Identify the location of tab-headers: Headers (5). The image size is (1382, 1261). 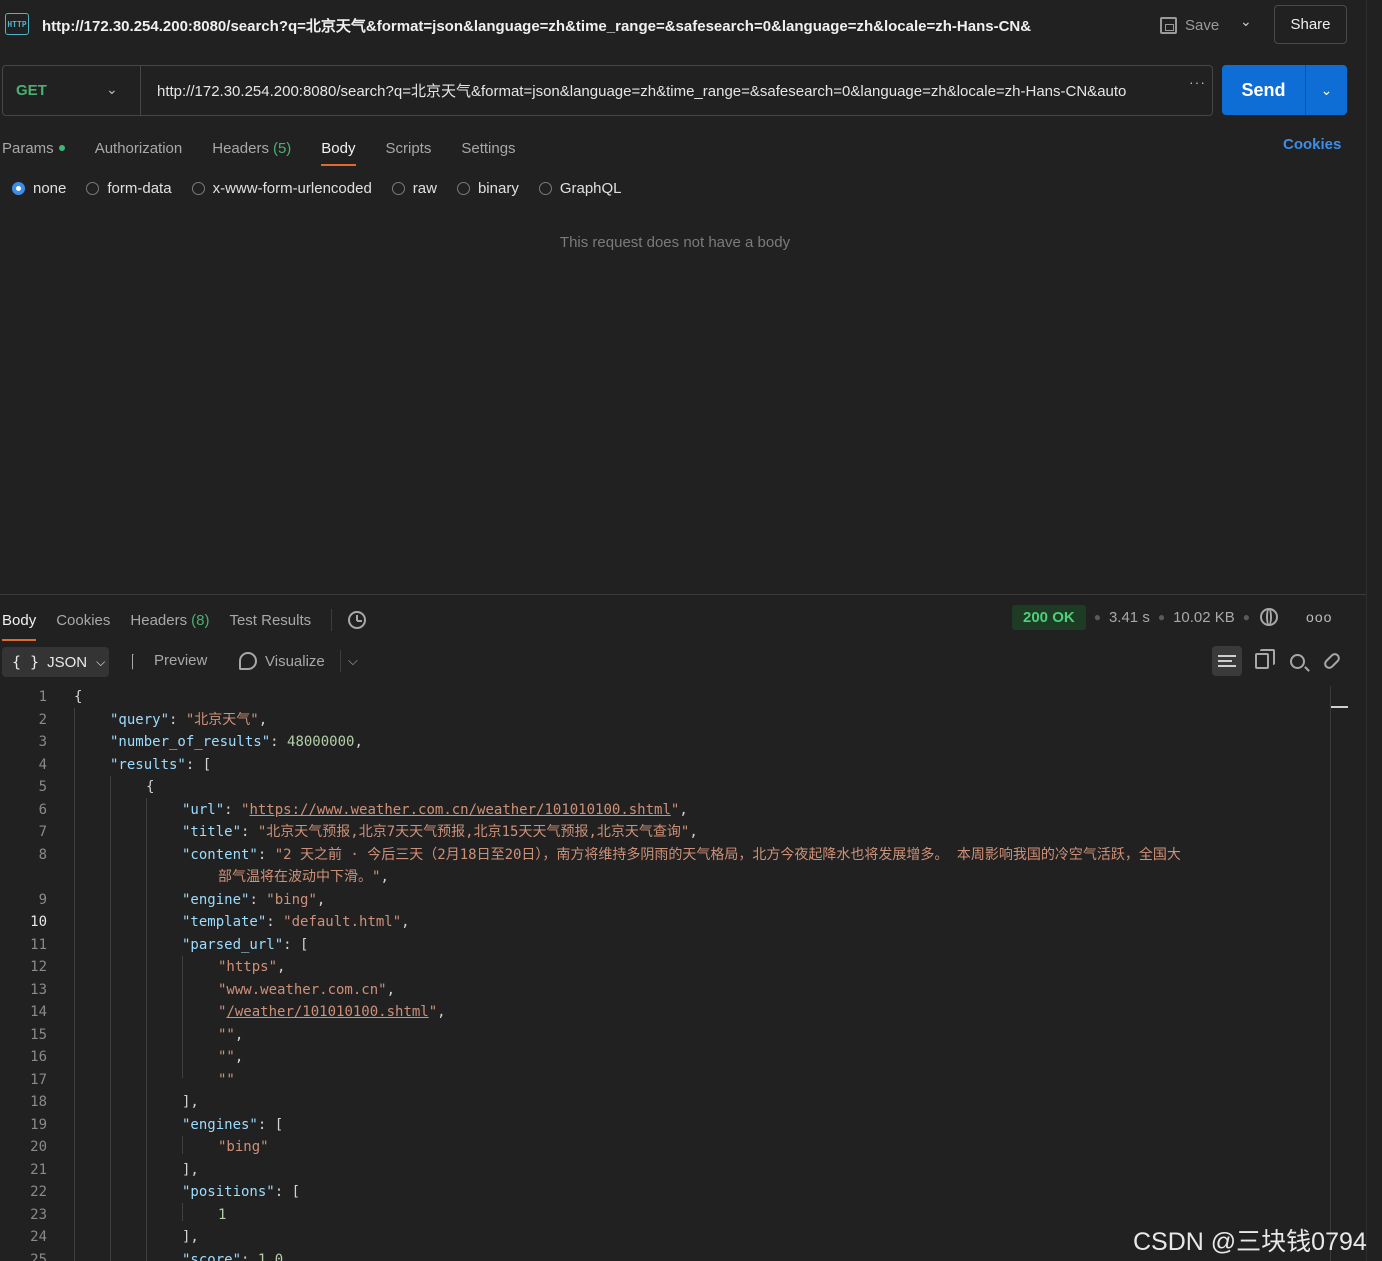
(251, 148).